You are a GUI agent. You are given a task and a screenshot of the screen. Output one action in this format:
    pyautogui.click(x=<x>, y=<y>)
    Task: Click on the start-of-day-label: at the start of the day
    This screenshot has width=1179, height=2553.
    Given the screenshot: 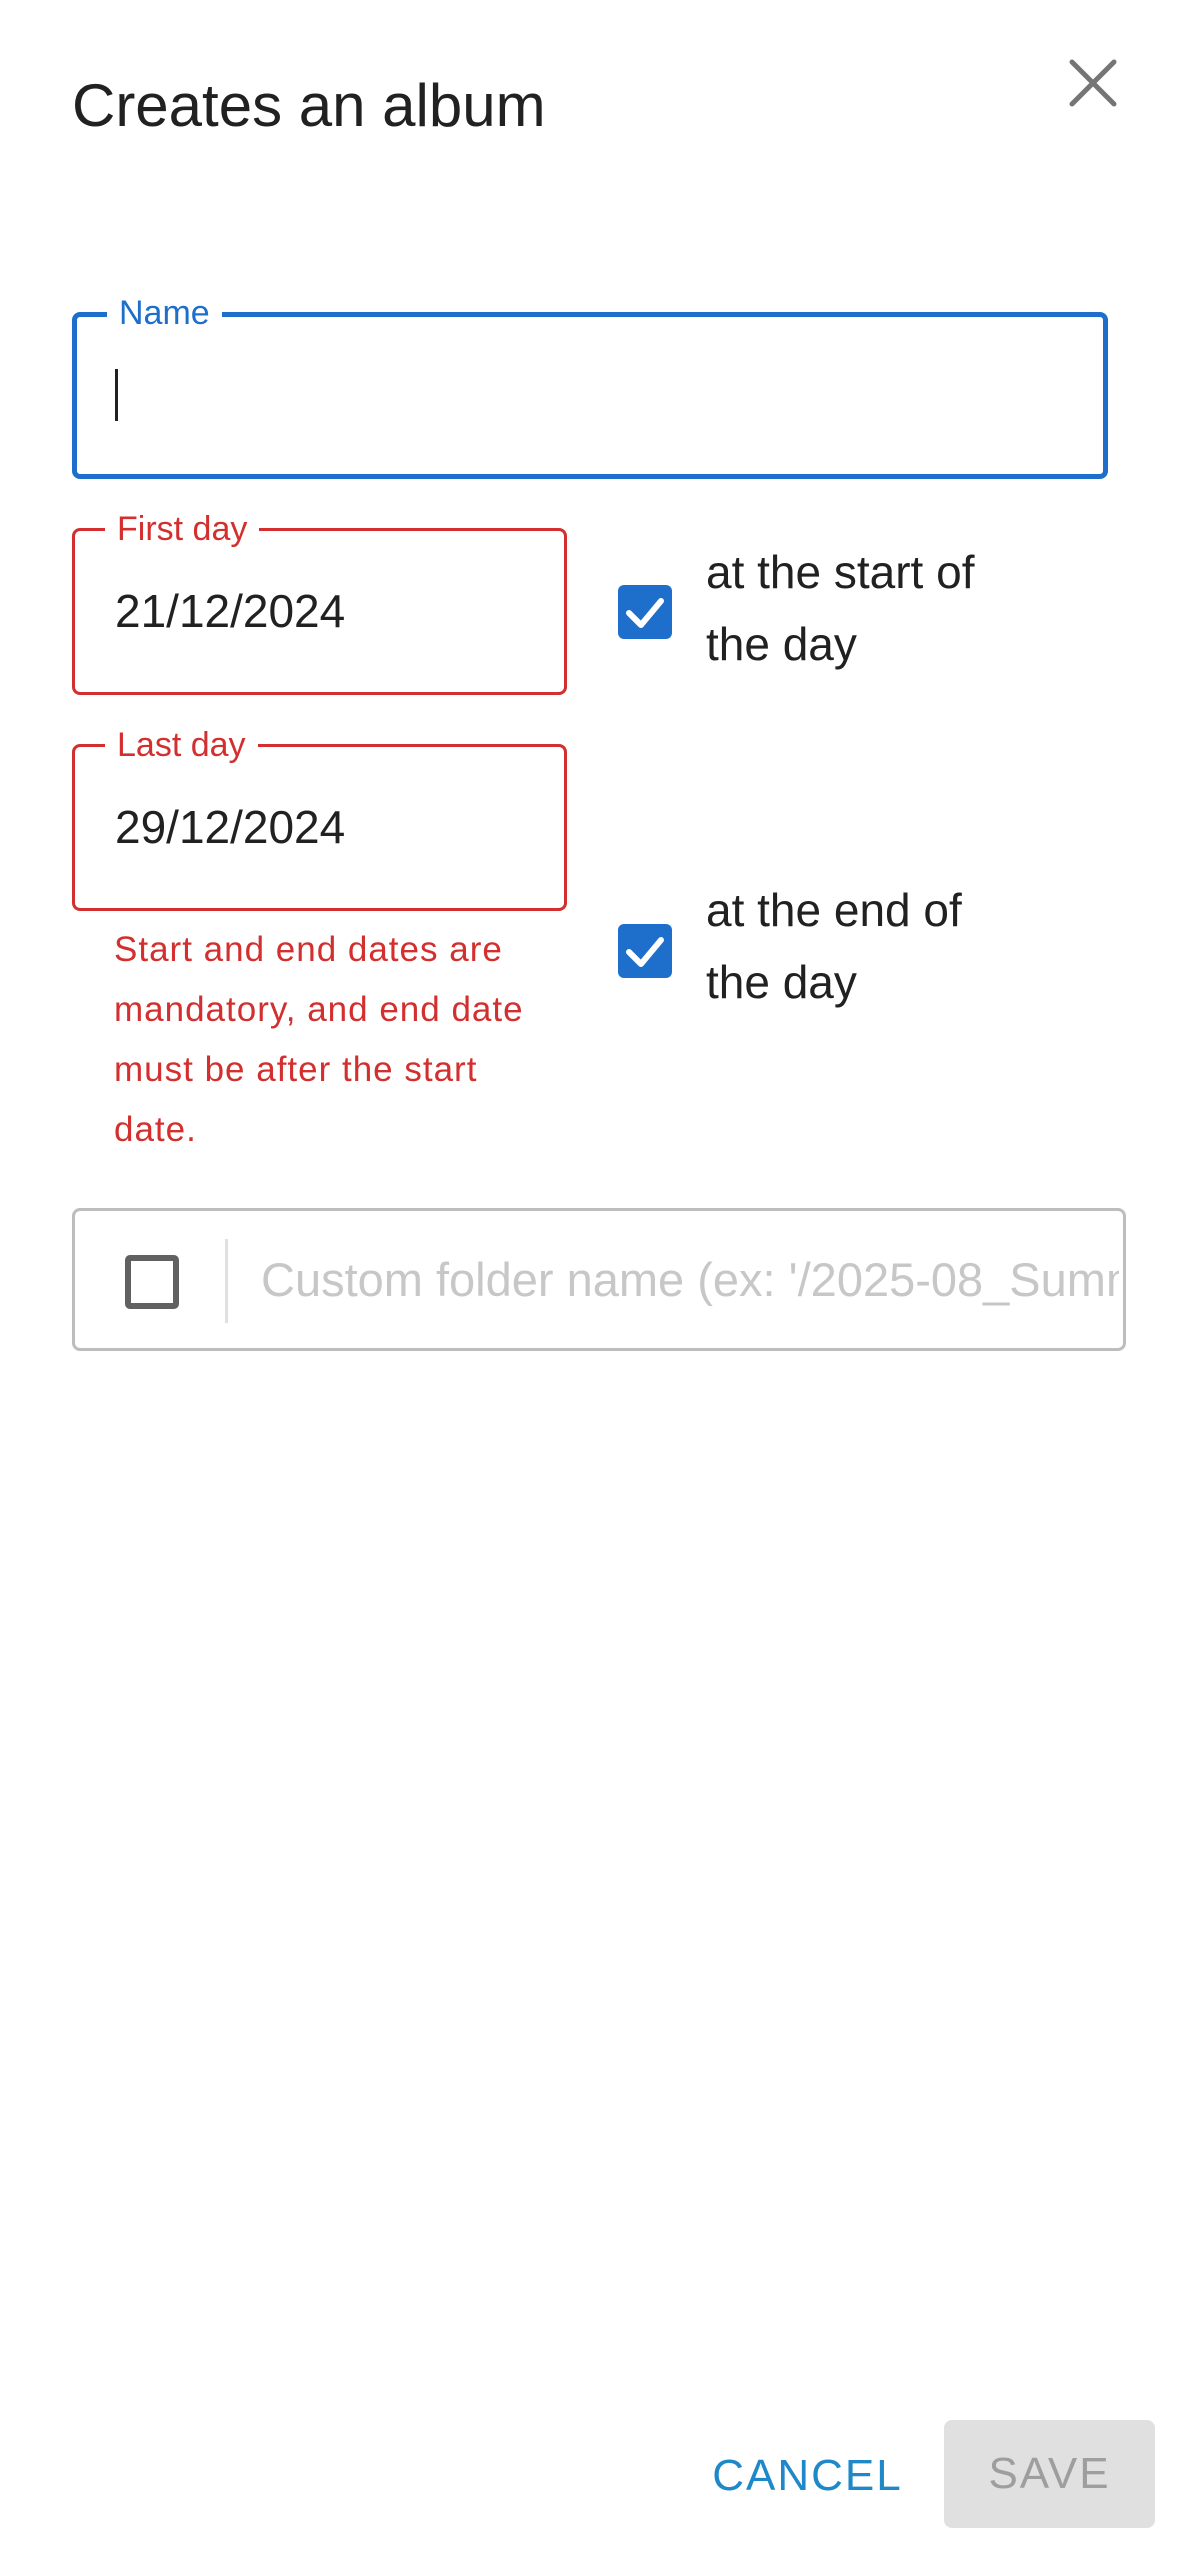 What is the action you would take?
    pyautogui.click(x=840, y=608)
    